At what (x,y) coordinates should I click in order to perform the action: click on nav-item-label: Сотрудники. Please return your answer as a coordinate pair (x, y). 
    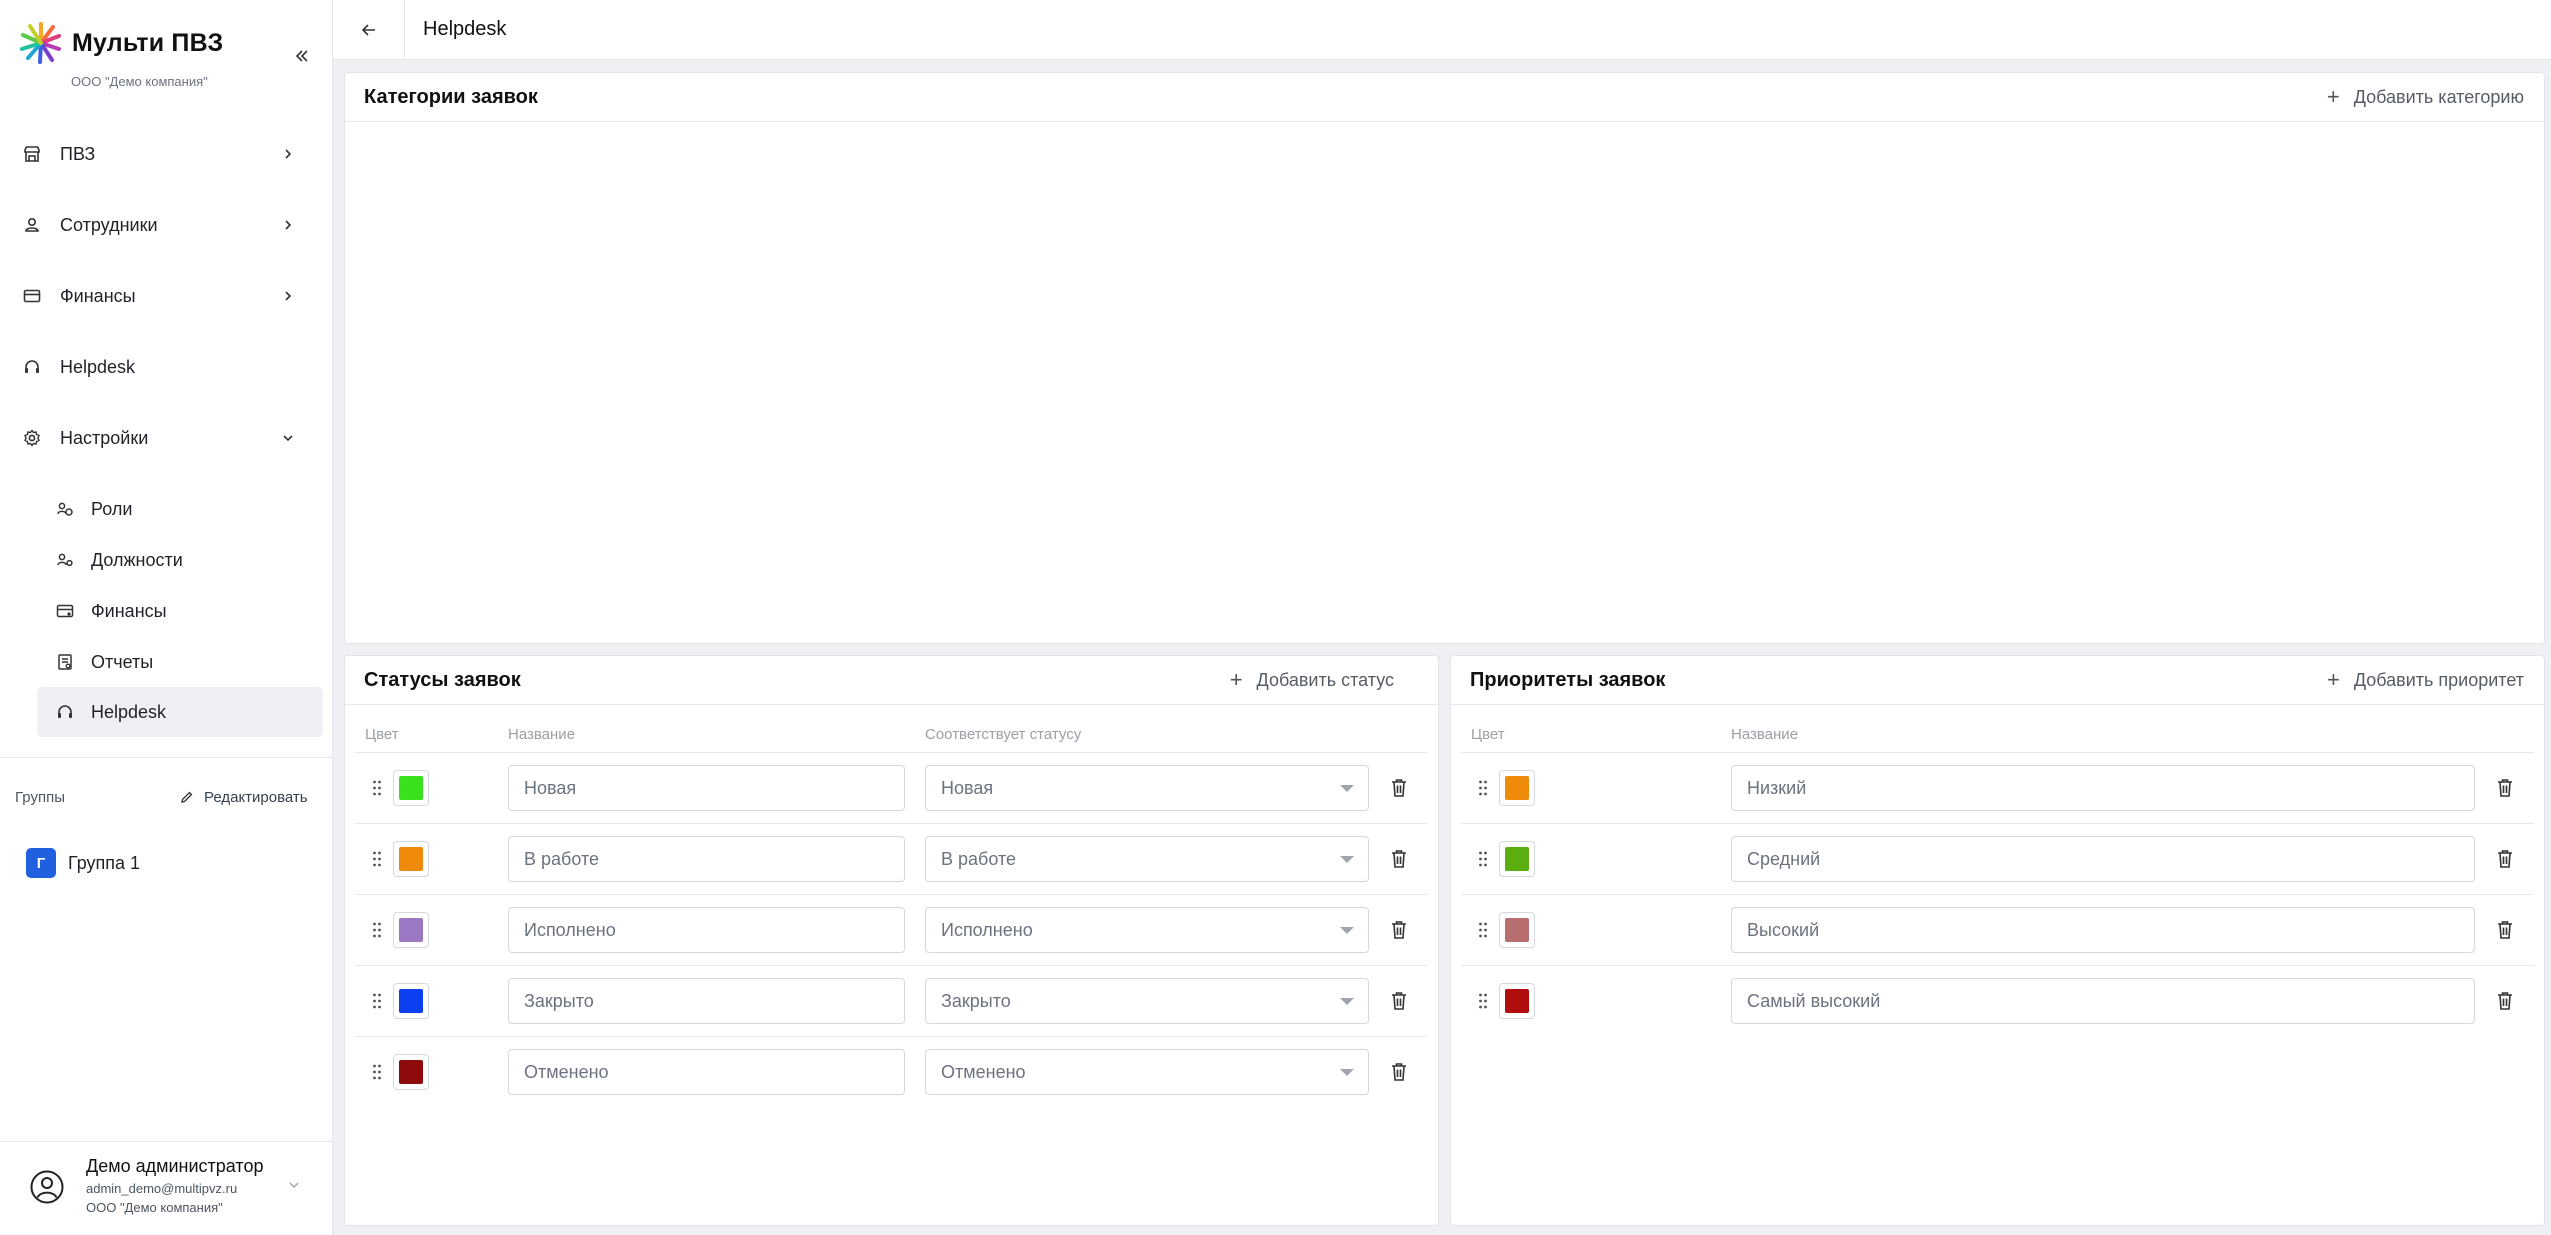
    Looking at the image, I should click on (109, 224).